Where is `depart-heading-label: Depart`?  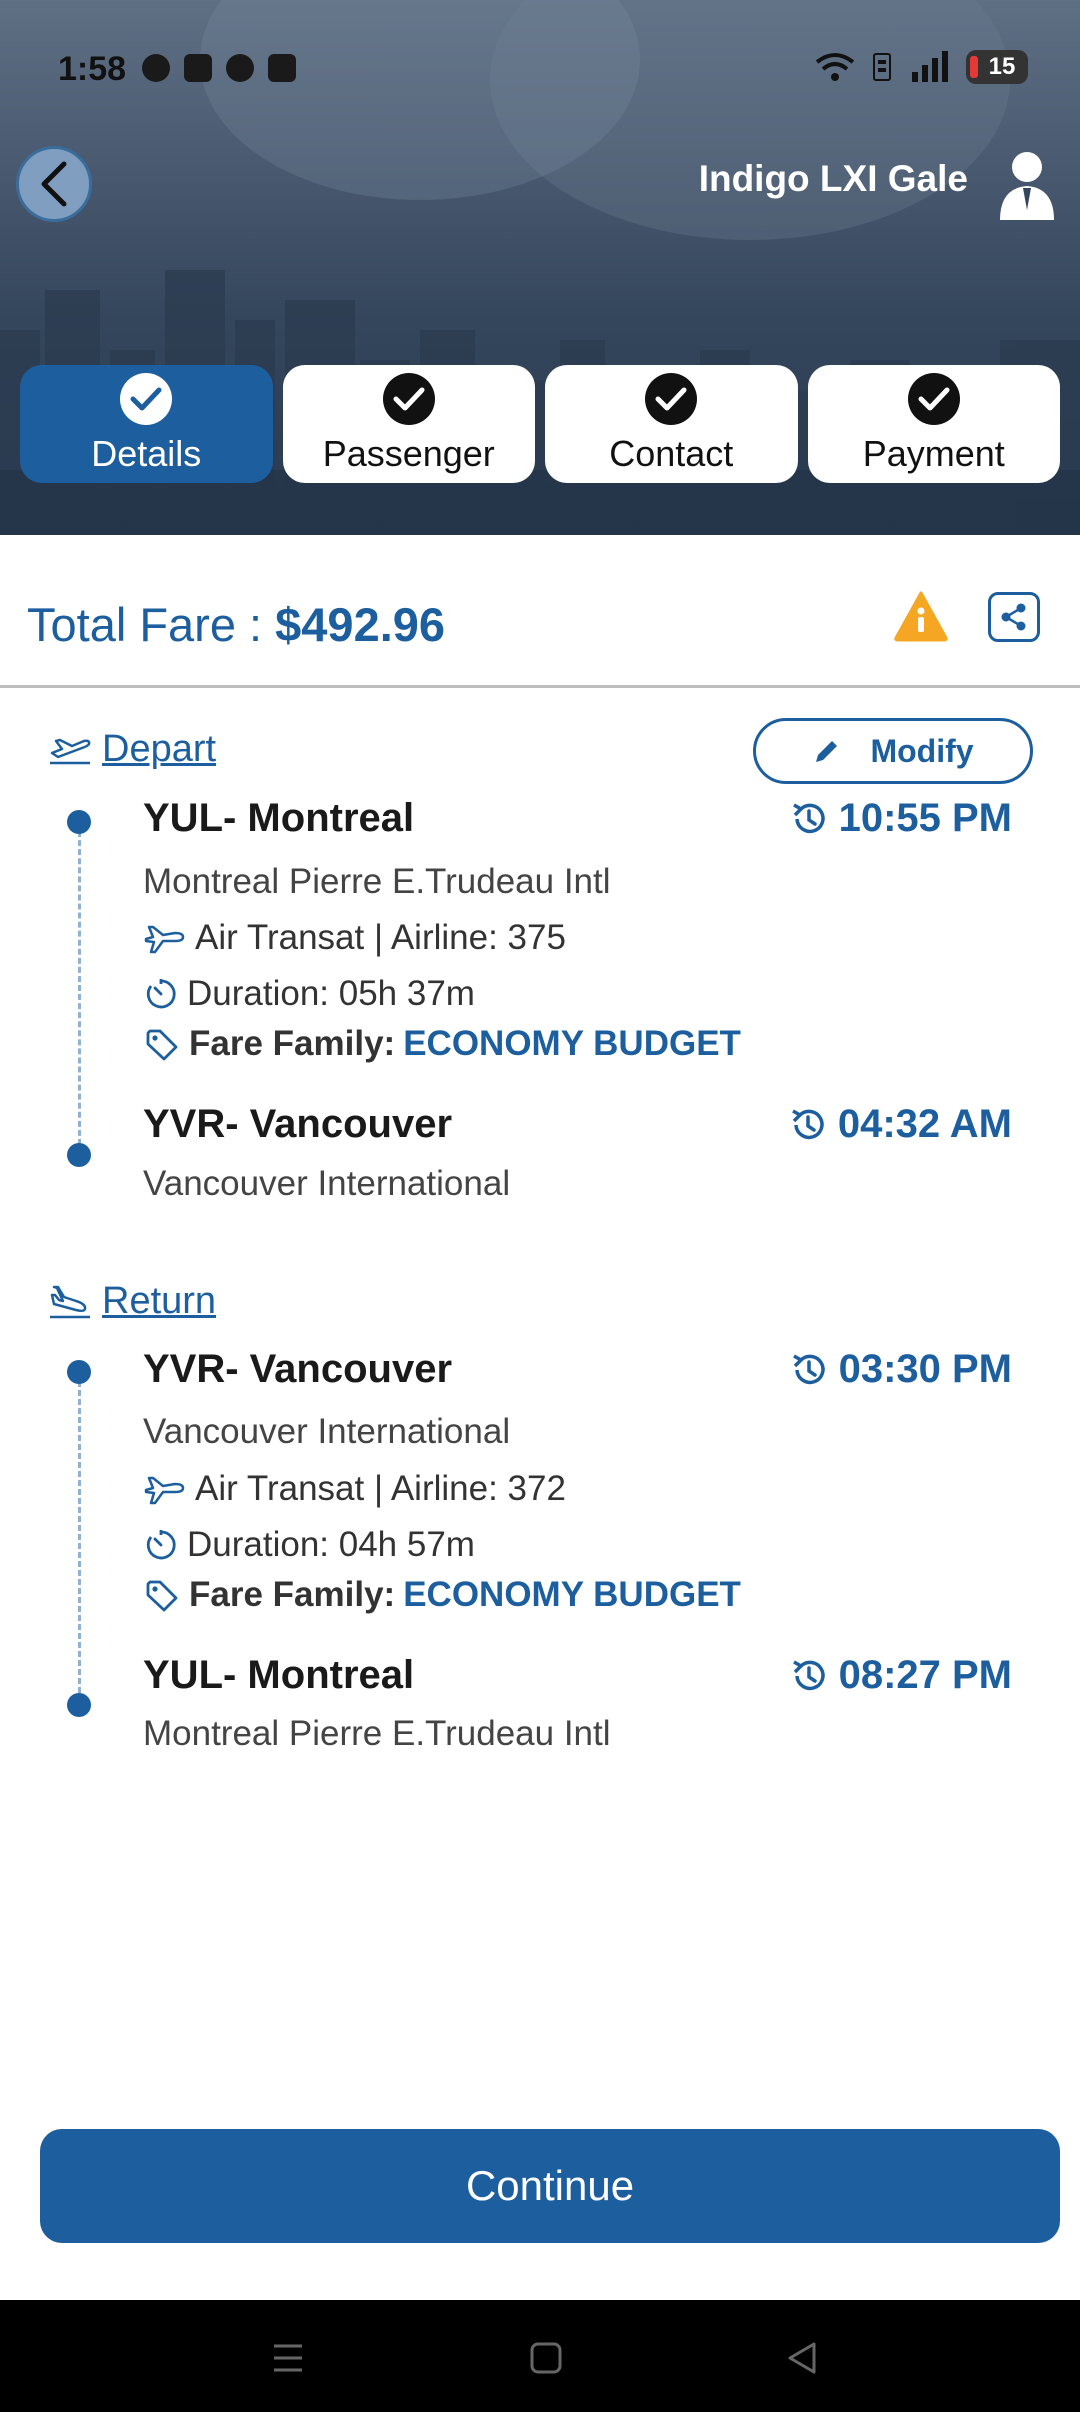 depart-heading-label: Depart is located at coordinates (159, 749).